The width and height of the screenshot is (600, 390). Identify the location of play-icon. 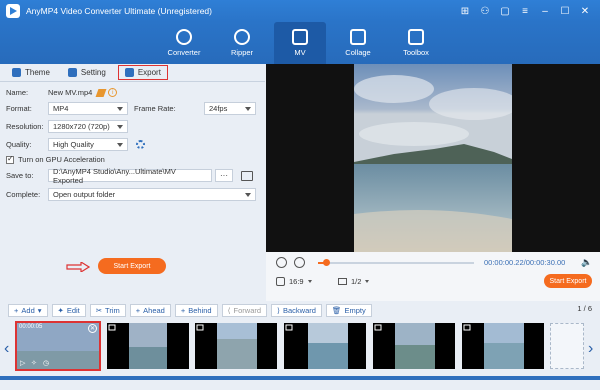
(281, 262).